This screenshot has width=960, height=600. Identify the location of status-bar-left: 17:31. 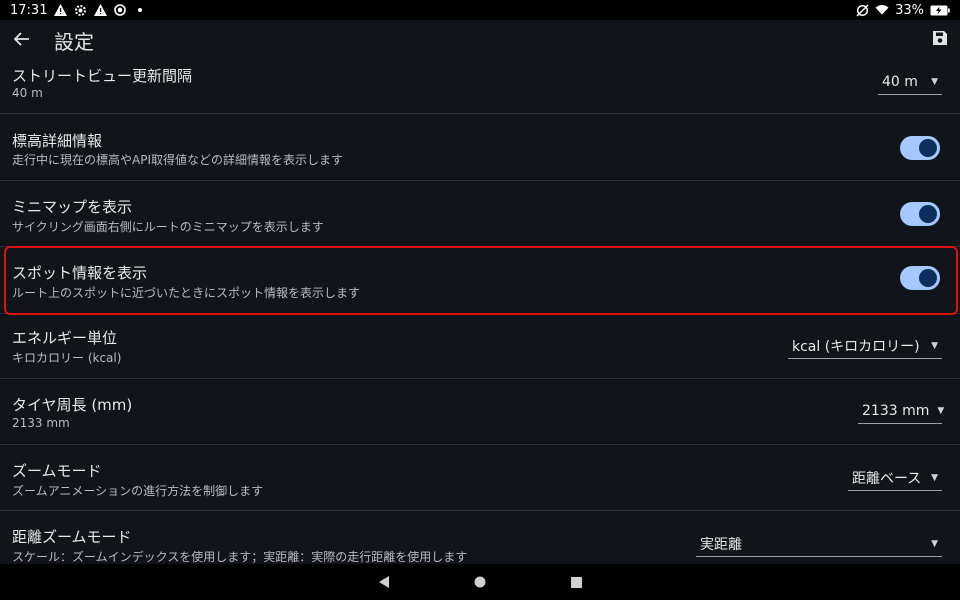
(78, 10).